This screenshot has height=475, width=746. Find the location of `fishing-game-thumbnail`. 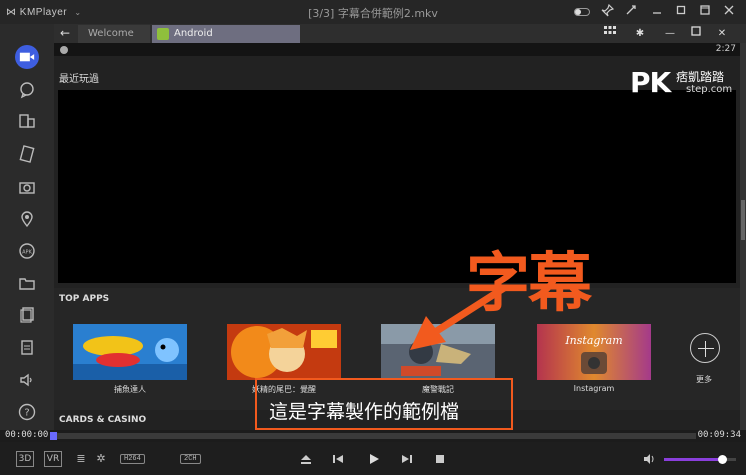

fishing-game-thumbnail is located at coordinates (130, 352).